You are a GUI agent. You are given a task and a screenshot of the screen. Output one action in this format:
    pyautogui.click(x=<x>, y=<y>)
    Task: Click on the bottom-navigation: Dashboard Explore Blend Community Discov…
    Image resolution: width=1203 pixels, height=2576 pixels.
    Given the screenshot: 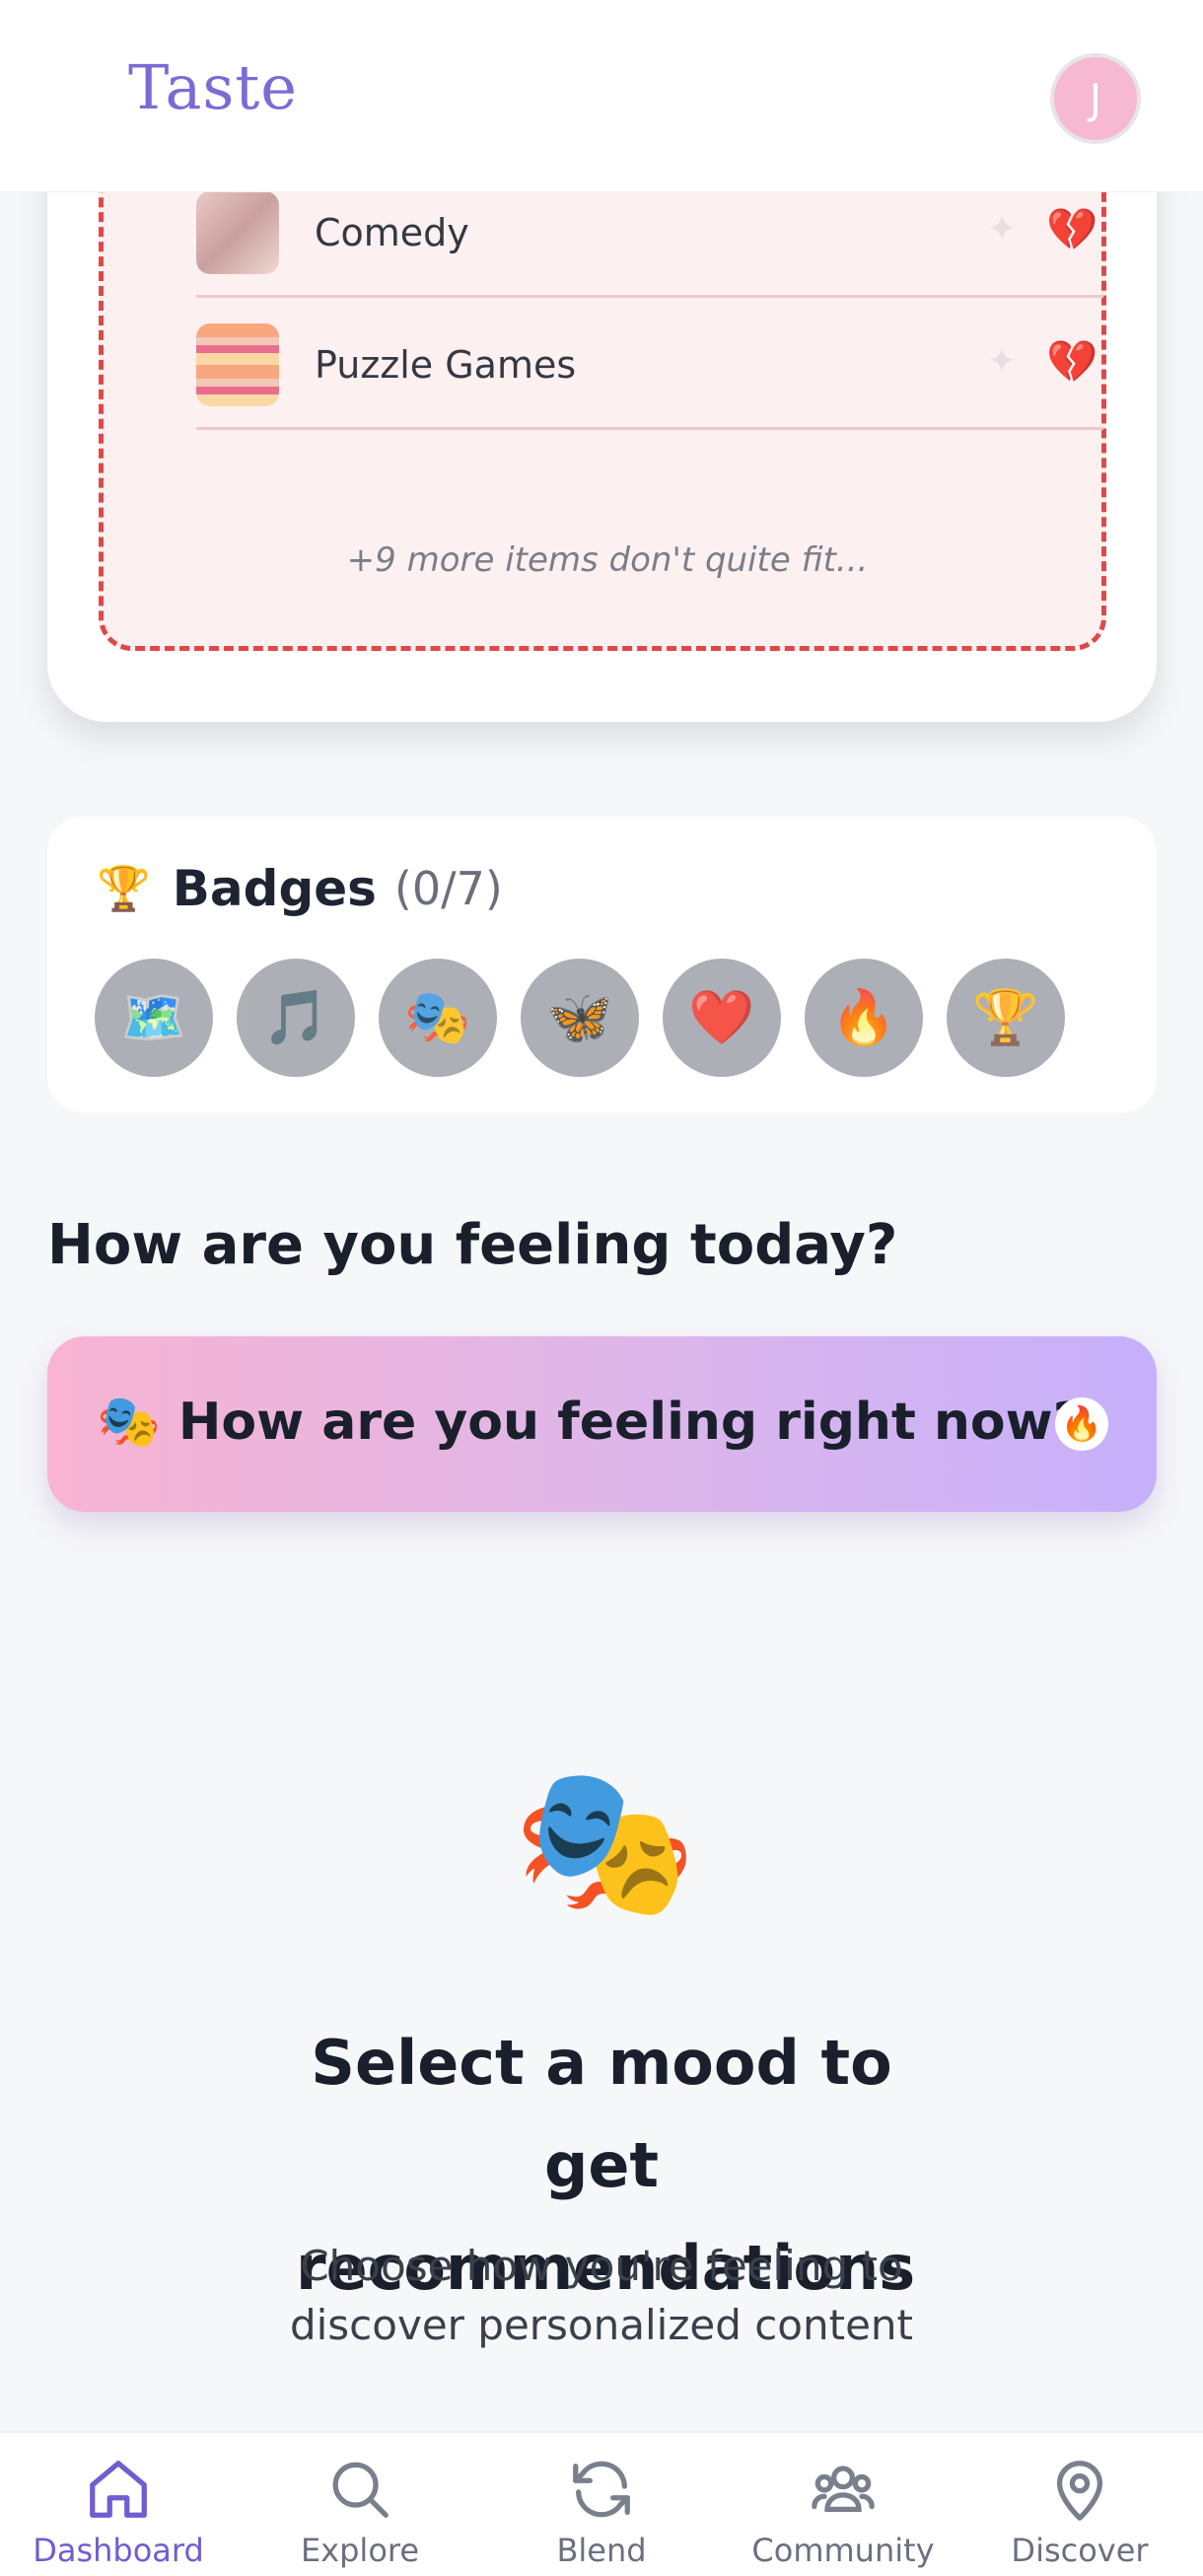 What is the action you would take?
    pyautogui.click(x=601, y=2504)
    